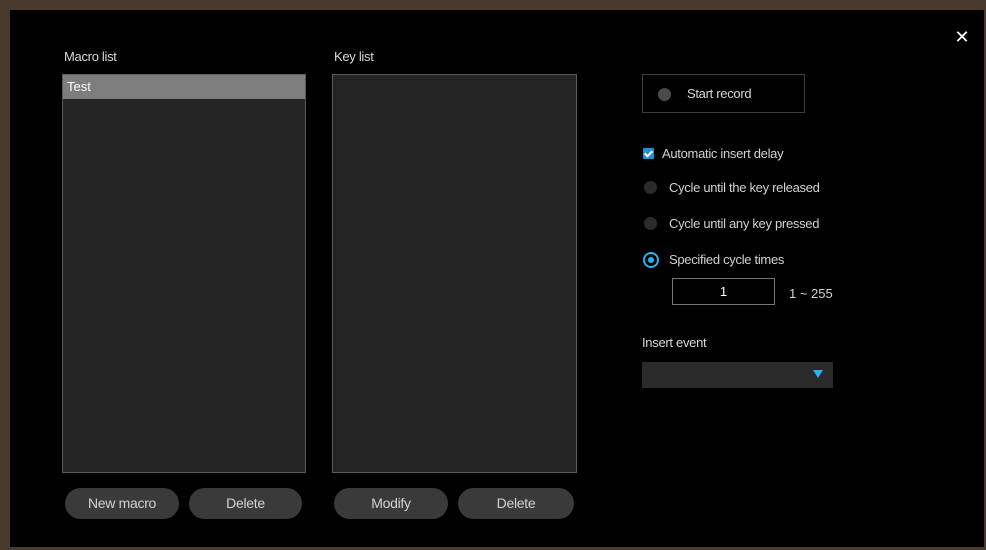  What do you see at coordinates (723, 153) in the screenshot?
I see `automatic-insert-delay-label: Automatic insert delay` at bounding box center [723, 153].